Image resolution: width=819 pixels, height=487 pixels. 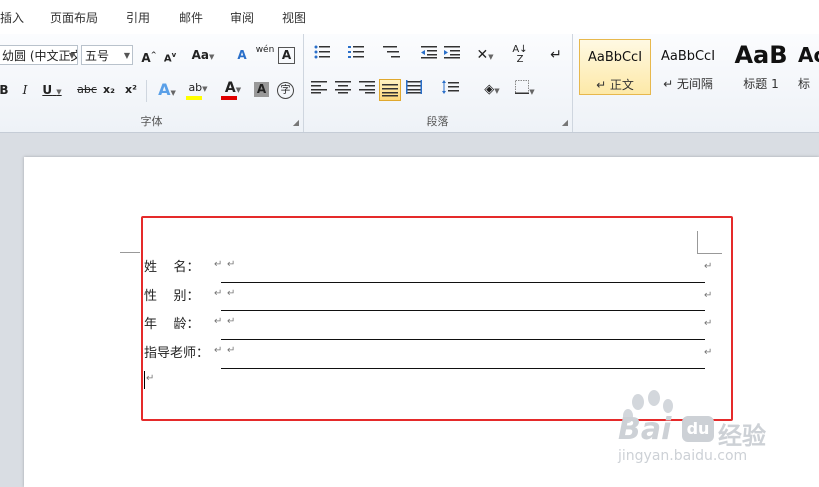 I want to click on tab-insert: 插入, so click(x=12, y=17).